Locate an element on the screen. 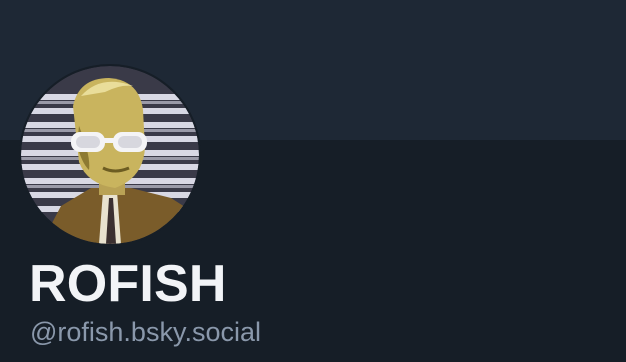  display-name: ROFISH is located at coordinates (128, 284).